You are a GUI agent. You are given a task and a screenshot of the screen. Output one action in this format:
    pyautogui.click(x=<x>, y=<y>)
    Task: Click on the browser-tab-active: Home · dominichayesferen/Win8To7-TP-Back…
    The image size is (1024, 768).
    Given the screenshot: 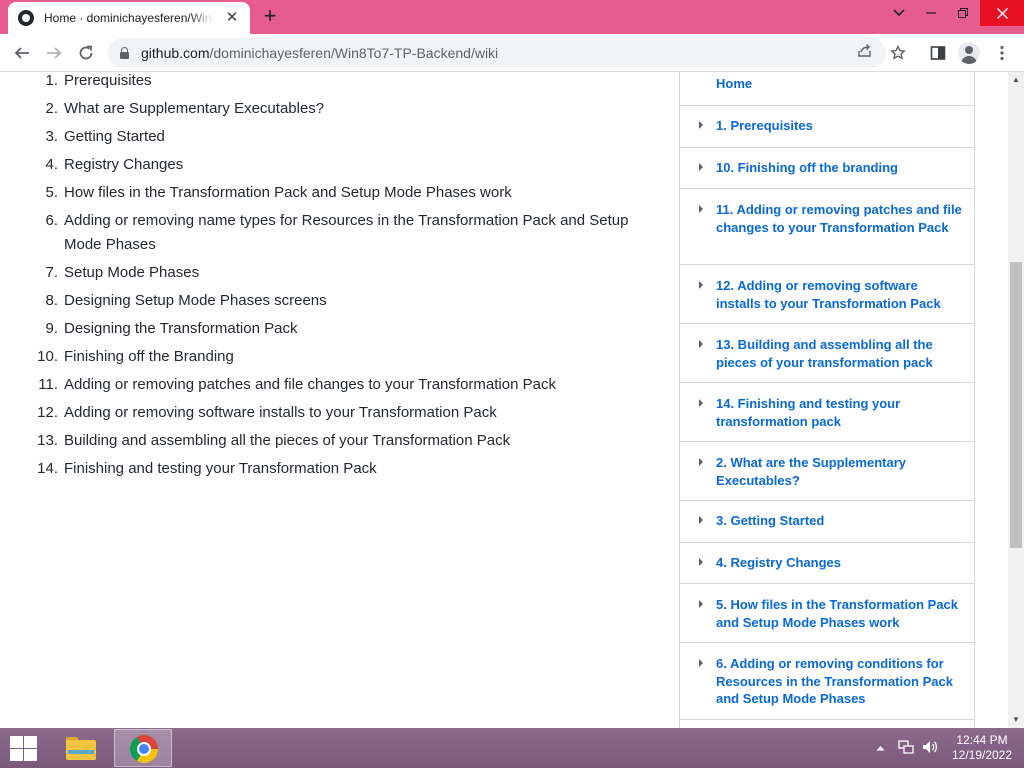 What is the action you would take?
    pyautogui.click(x=129, y=18)
    